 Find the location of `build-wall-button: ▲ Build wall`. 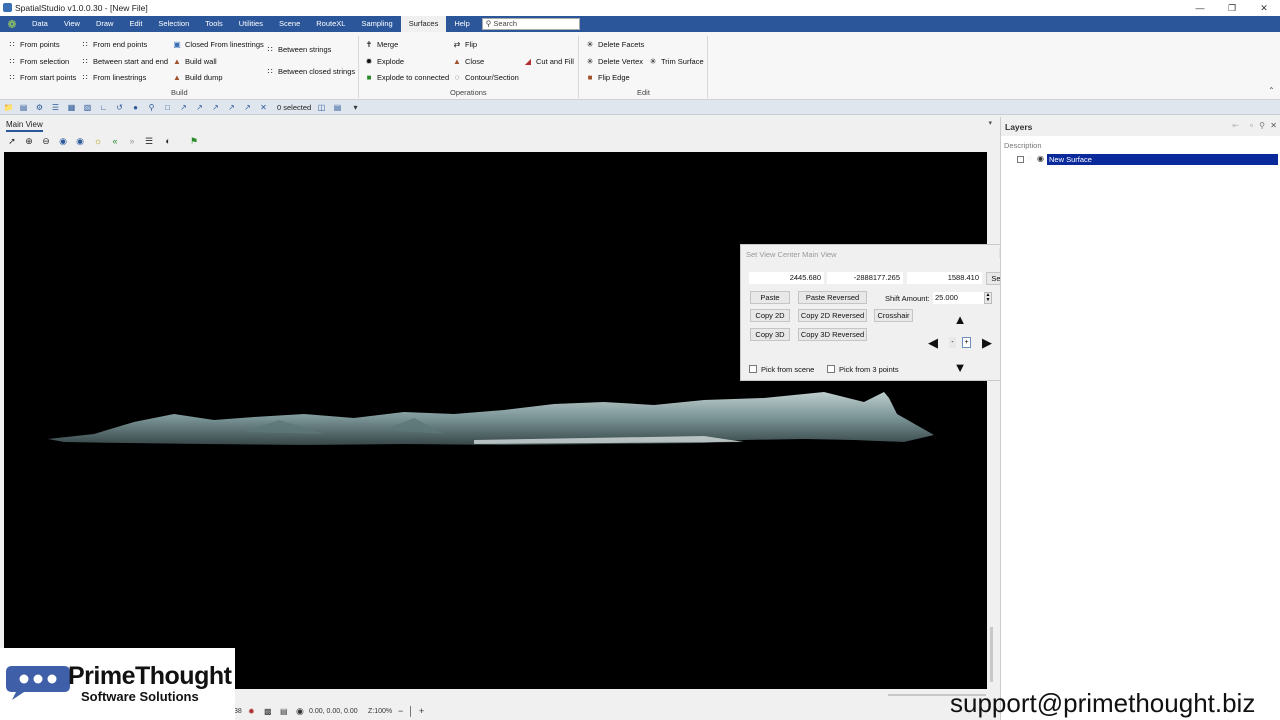

build-wall-button: ▲ Build wall is located at coordinates (194, 61).